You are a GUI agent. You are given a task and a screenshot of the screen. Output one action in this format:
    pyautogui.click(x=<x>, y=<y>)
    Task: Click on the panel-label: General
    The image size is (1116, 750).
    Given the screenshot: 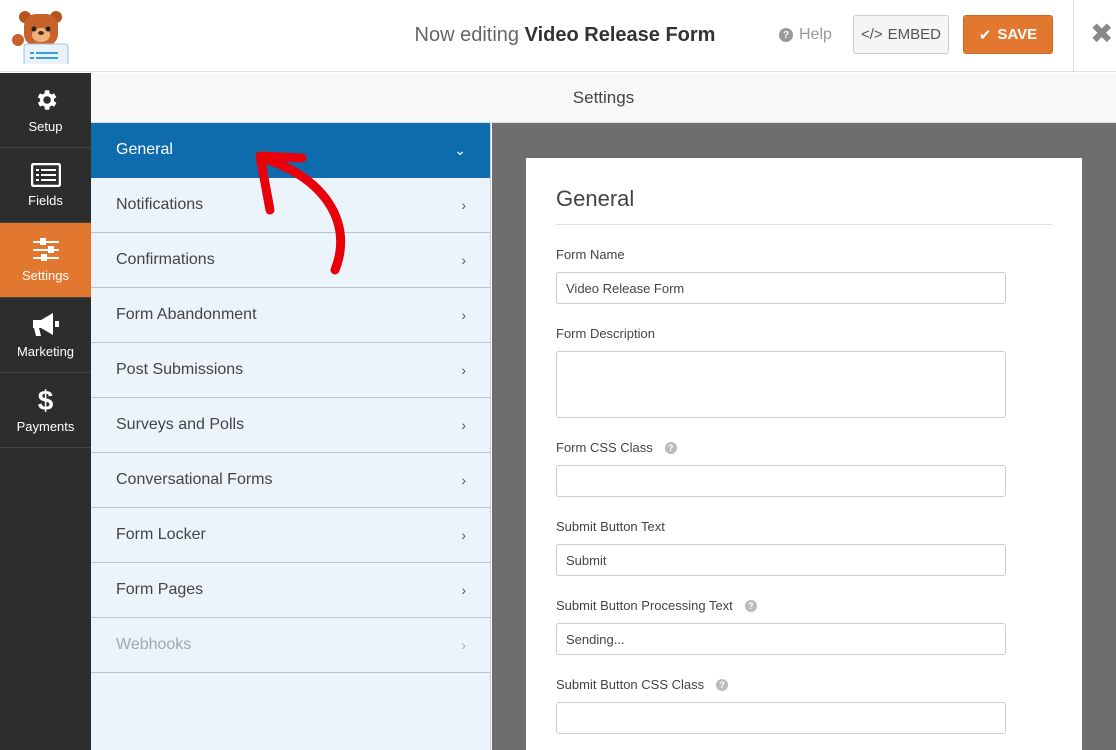 What is the action you would take?
    pyautogui.click(x=144, y=149)
    